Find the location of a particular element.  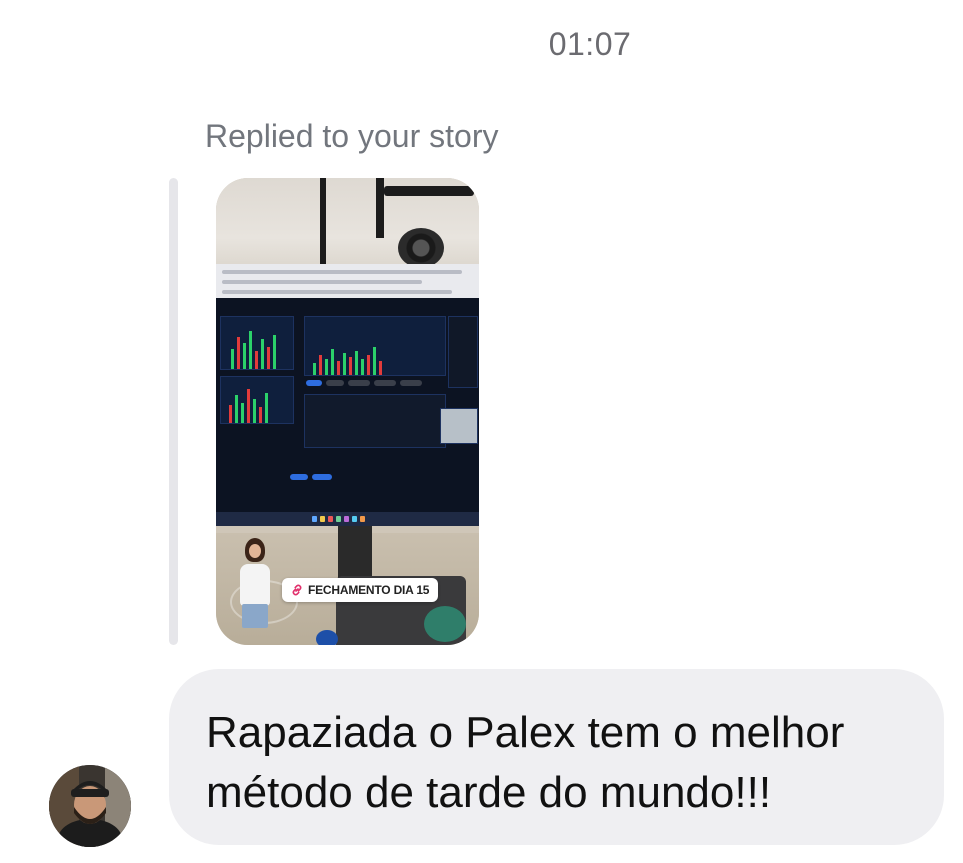

screen-content is located at coordinates (347, 405).